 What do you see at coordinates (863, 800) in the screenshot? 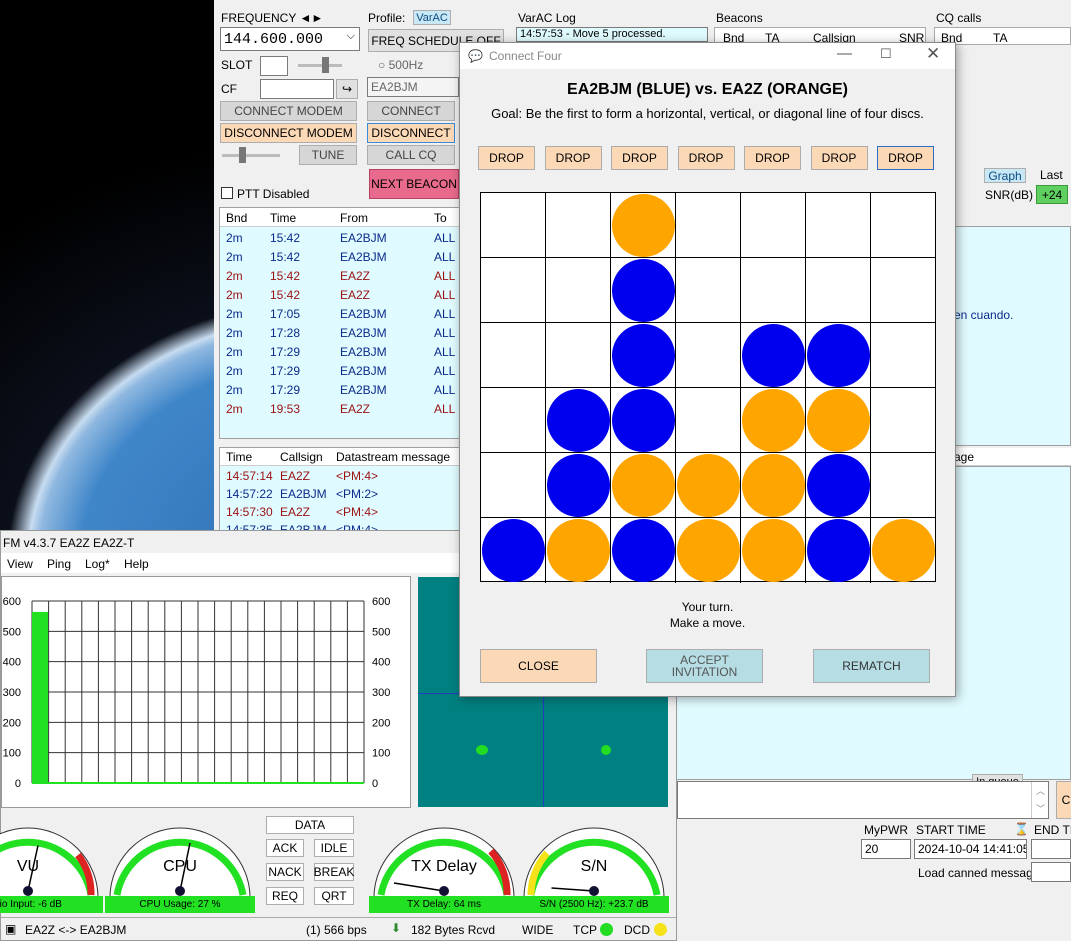
I see `message-input` at bounding box center [863, 800].